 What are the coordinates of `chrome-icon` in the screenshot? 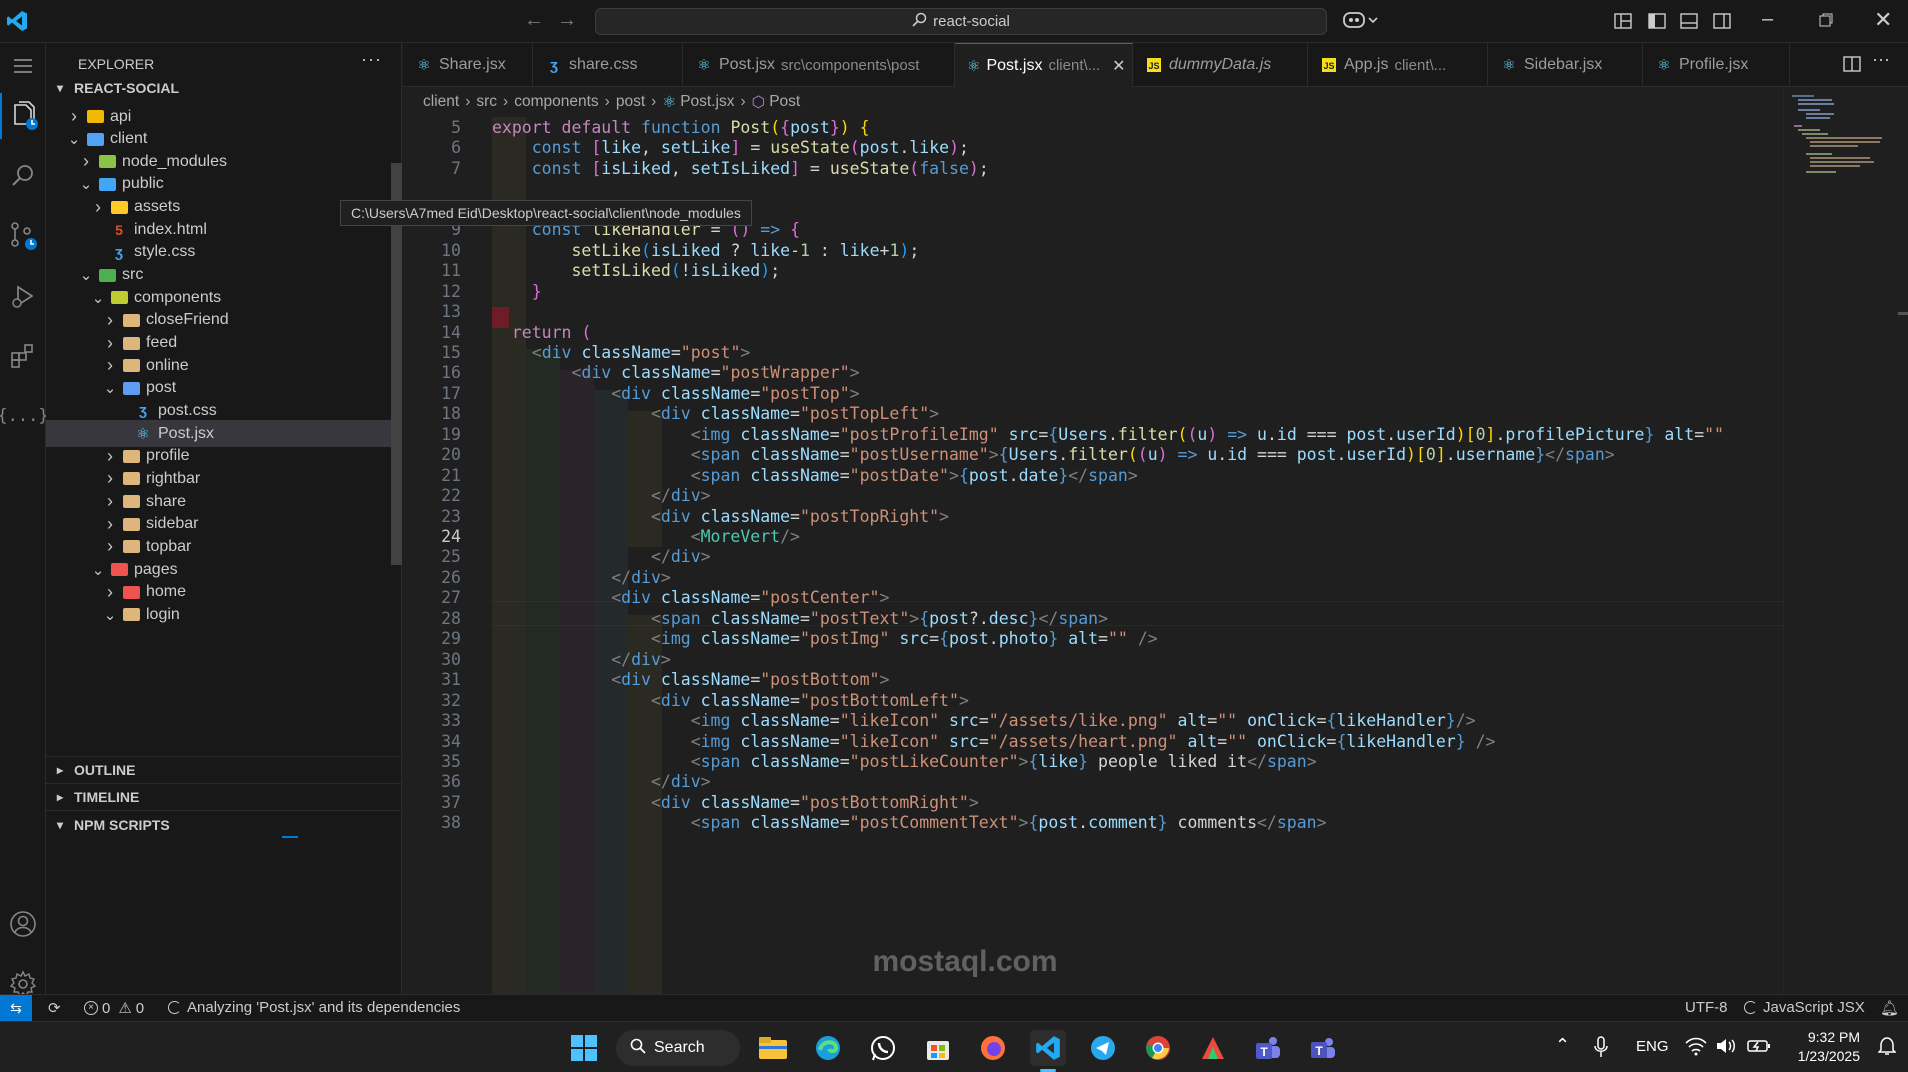 It's located at (1158, 1048).